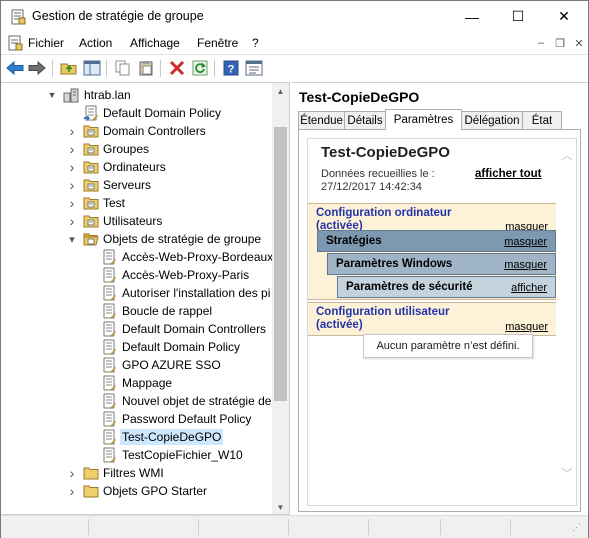  Describe the element at coordinates (136, 131) in the screenshot. I see `tree-item: › Domain Controllers` at that location.